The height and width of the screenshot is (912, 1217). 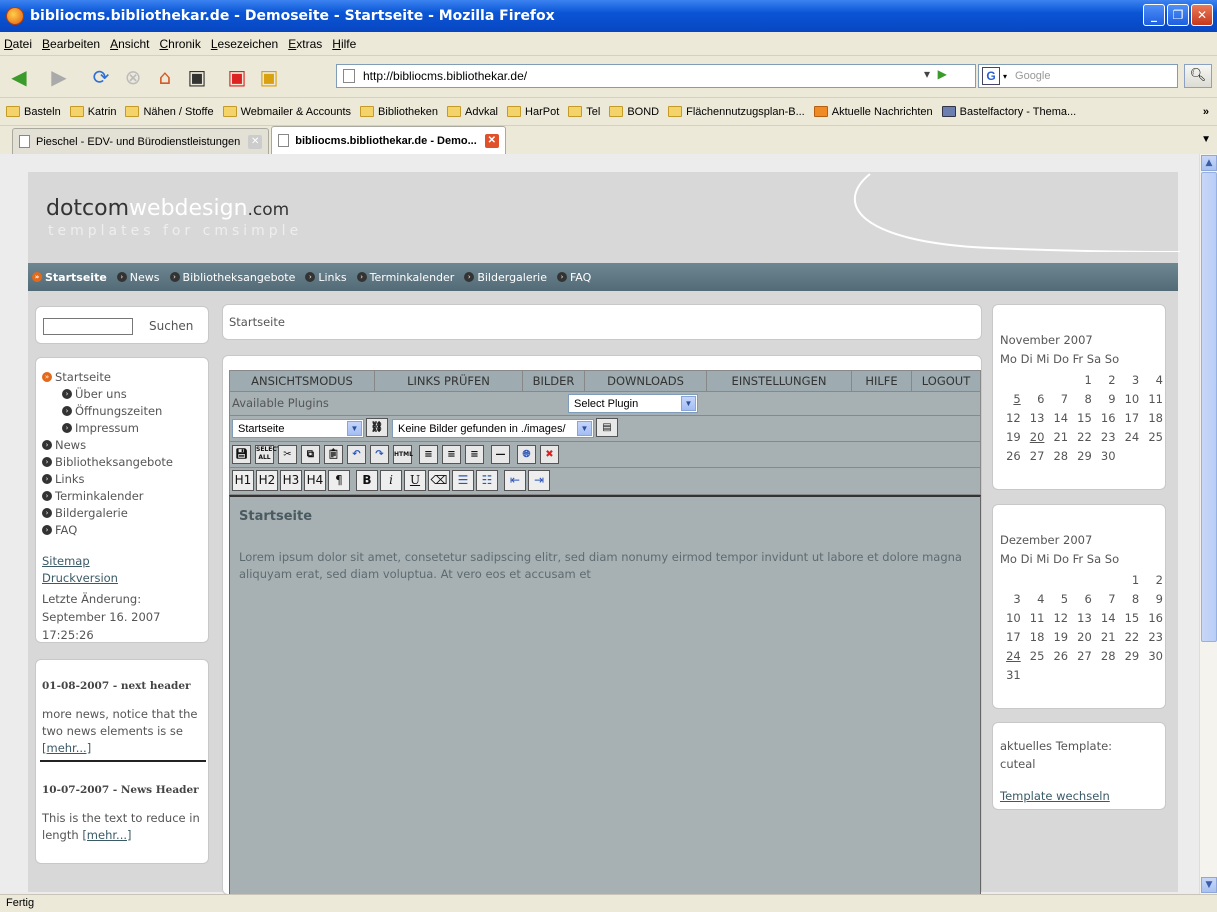 What do you see at coordinates (439, 480) in the screenshot?
I see `eraser-icon: ⌫` at bounding box center [439, 480].